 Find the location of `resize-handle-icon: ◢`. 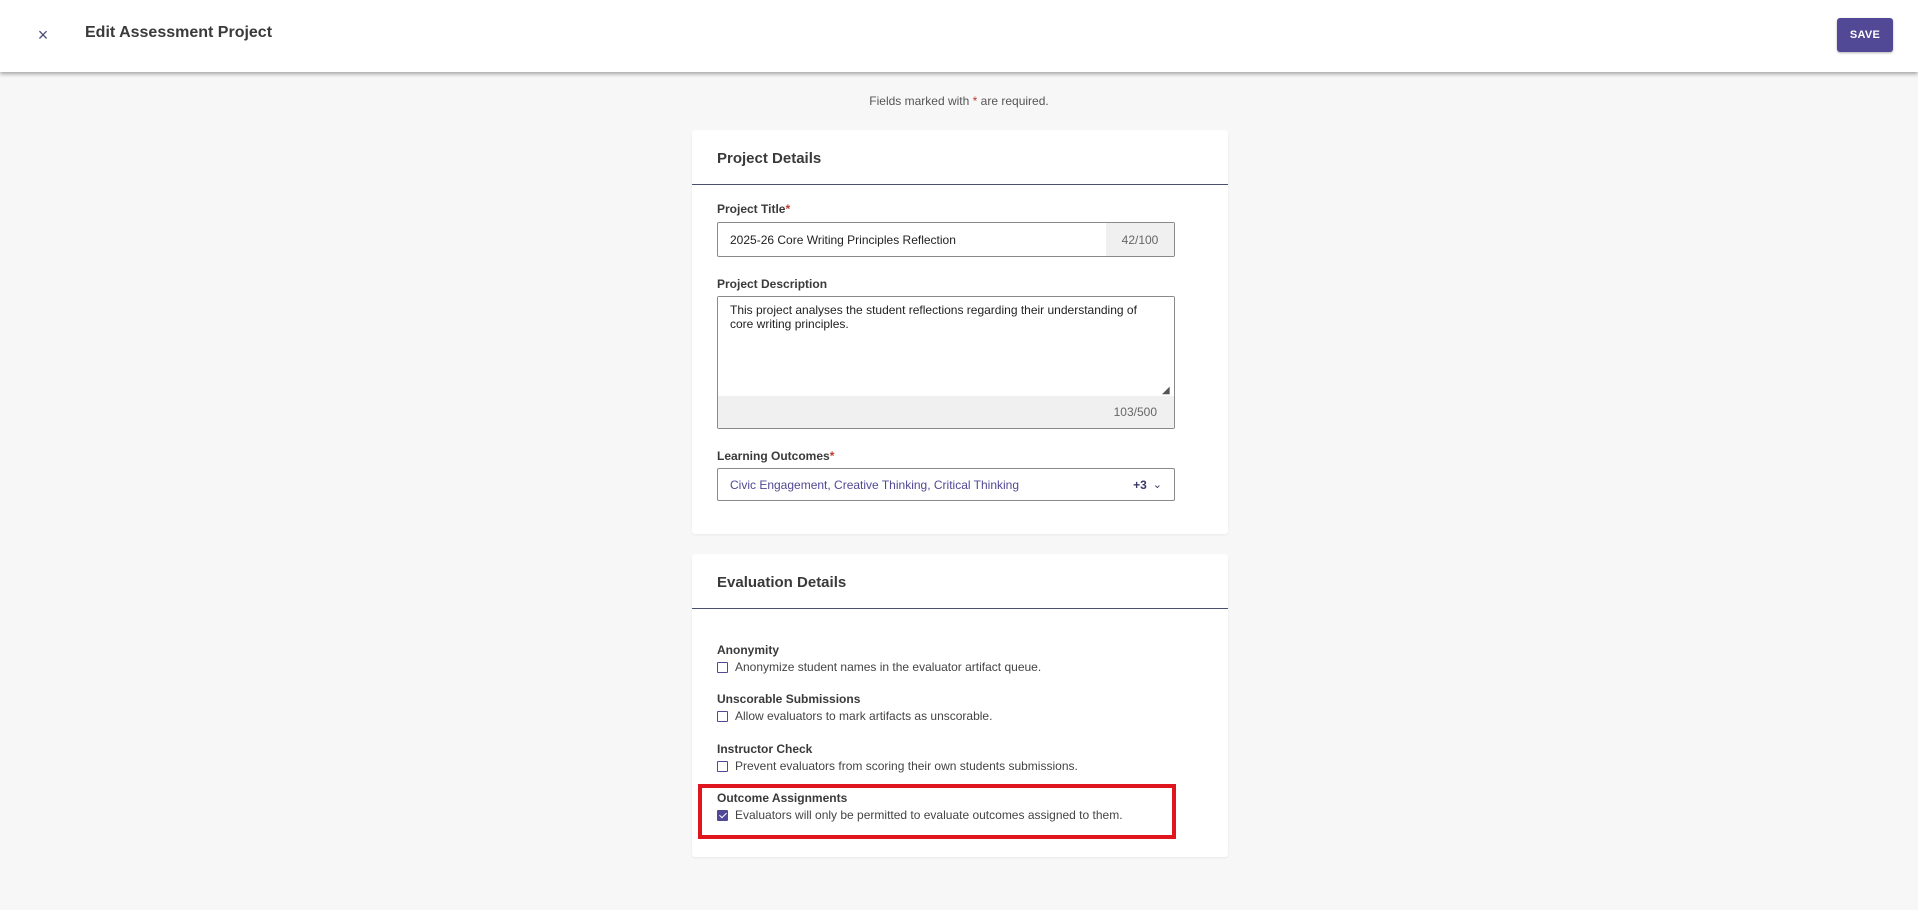

resize-handle-icon: ◢ is located at coordinates (1167, 390).